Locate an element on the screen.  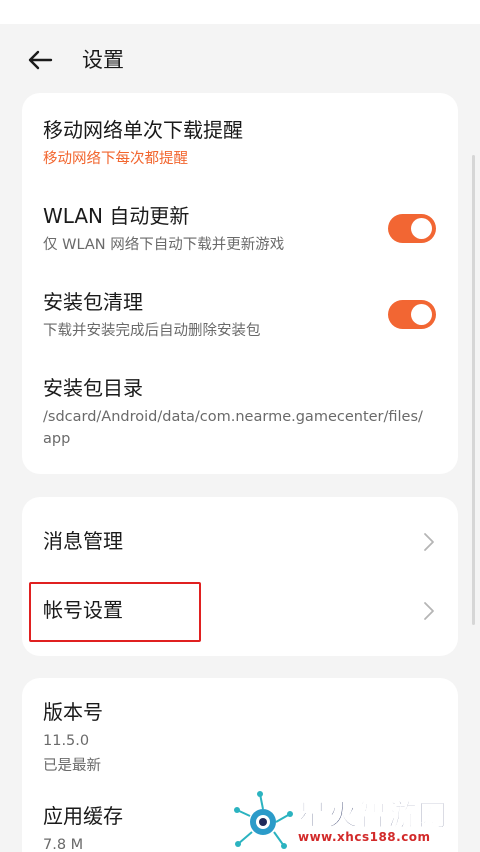
version-status: 已是最新 is located at coordinates (72, 766).